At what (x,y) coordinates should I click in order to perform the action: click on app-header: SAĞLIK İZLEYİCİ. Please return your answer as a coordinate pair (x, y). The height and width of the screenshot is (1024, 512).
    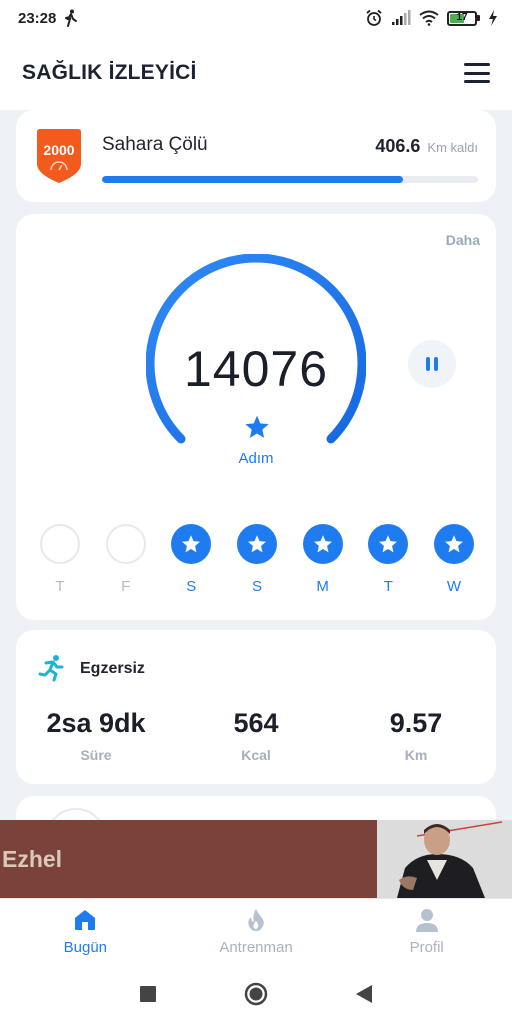
    Looking at the image, I should click on (256, 73).